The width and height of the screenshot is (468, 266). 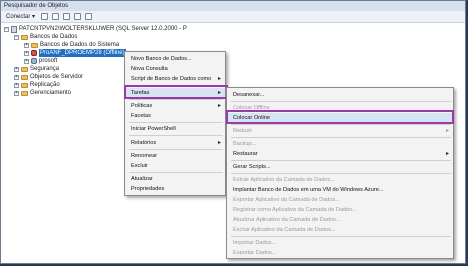 I want to click on menu-item-label: Relatórios, so click(x=144, y=143).